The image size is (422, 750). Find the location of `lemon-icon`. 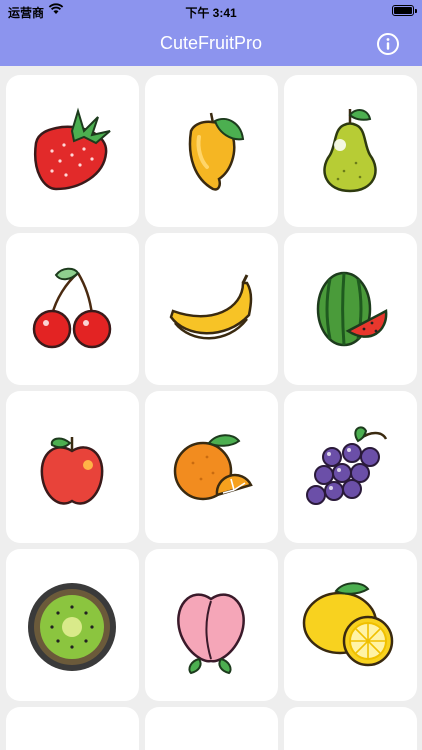

lemon-icon is located at coordinates (348, 624).